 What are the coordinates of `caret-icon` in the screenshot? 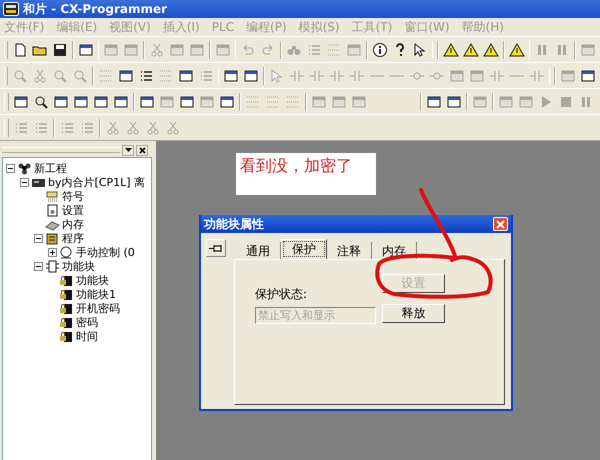 It's located at (128, 150).